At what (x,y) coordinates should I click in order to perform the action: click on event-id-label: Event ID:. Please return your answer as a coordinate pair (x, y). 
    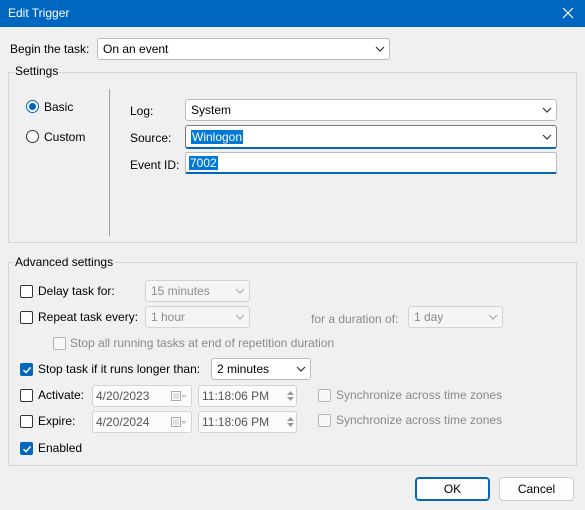
    Looking at the image, I should click on (155, 165).